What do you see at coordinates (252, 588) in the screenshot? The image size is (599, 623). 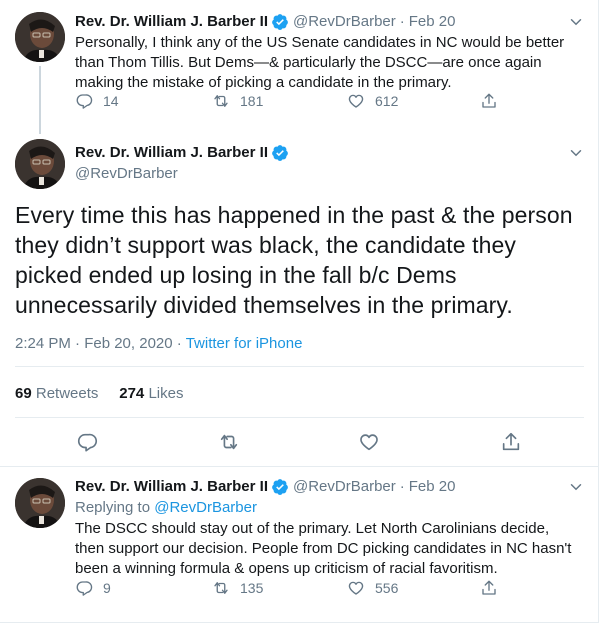 I see `retweet-count: 135` at bounding box center [252, 588].